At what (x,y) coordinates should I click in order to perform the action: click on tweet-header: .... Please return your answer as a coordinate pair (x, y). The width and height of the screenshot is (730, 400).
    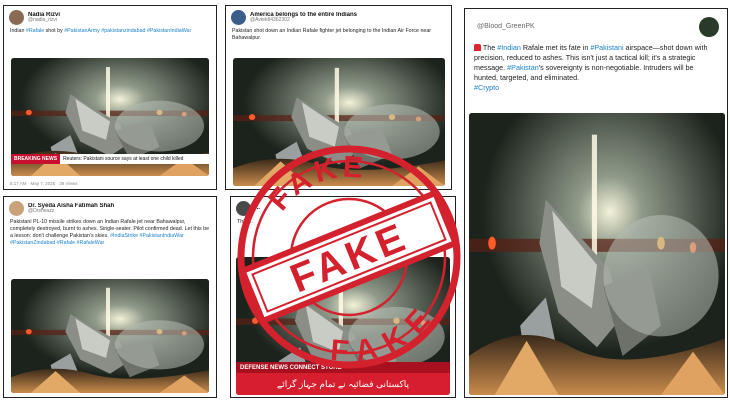
    Looking at the image, I should click on (343, 207).